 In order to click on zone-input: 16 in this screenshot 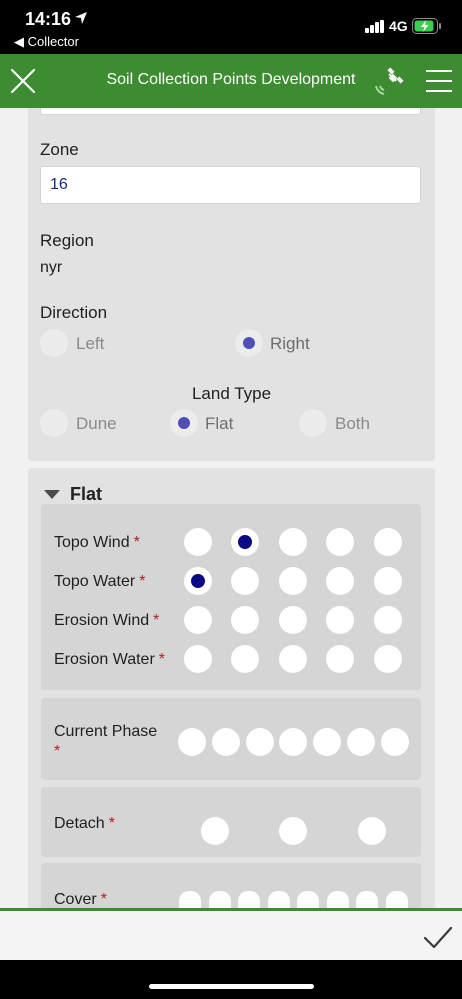, I will do `click(230, 185)`.